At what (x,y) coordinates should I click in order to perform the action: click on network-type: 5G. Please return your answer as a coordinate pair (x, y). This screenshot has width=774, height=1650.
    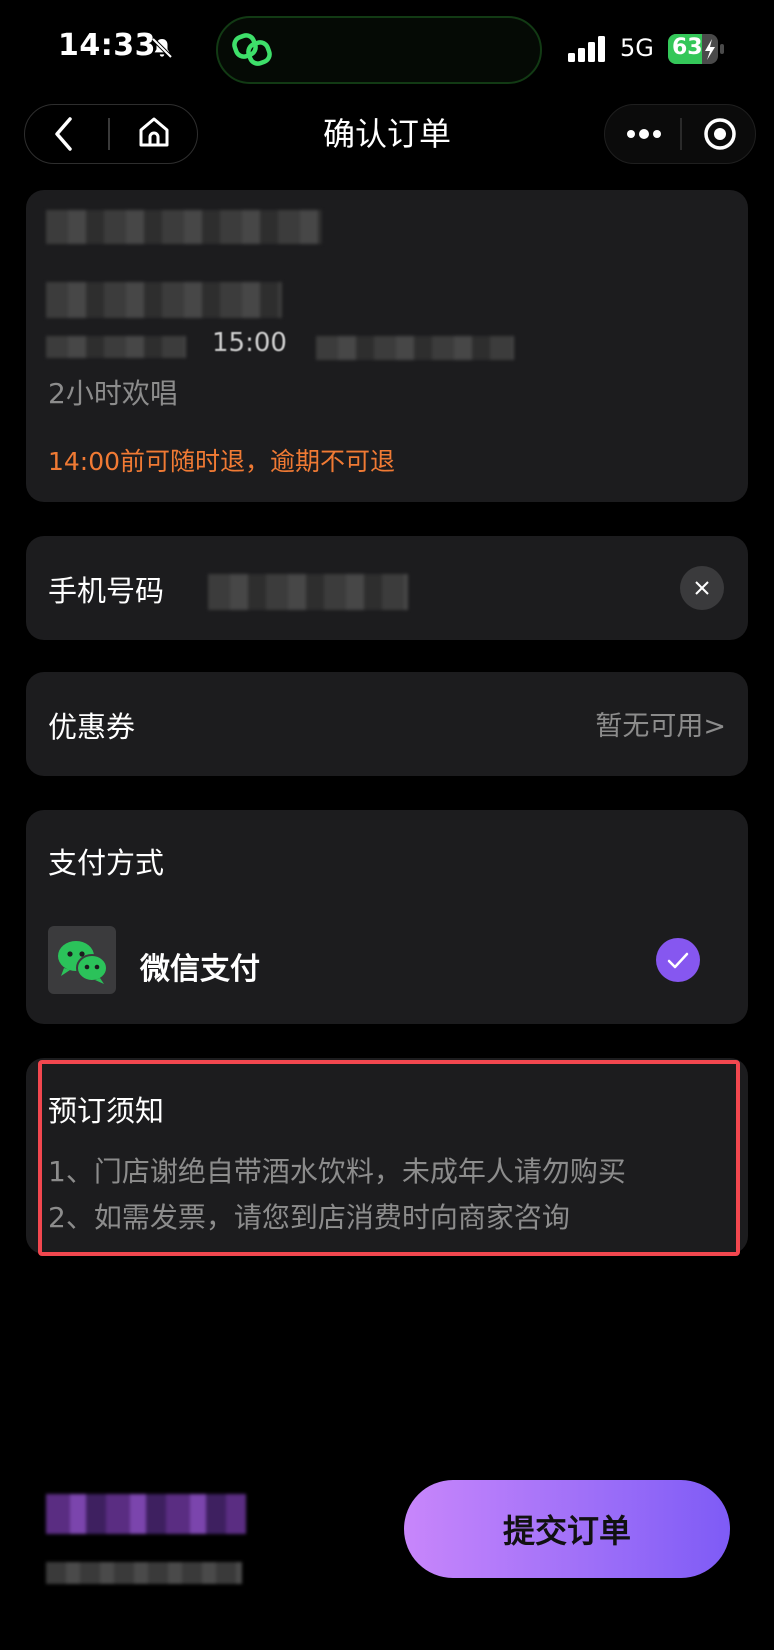
    Looking at the image, I should click on (637, 48).